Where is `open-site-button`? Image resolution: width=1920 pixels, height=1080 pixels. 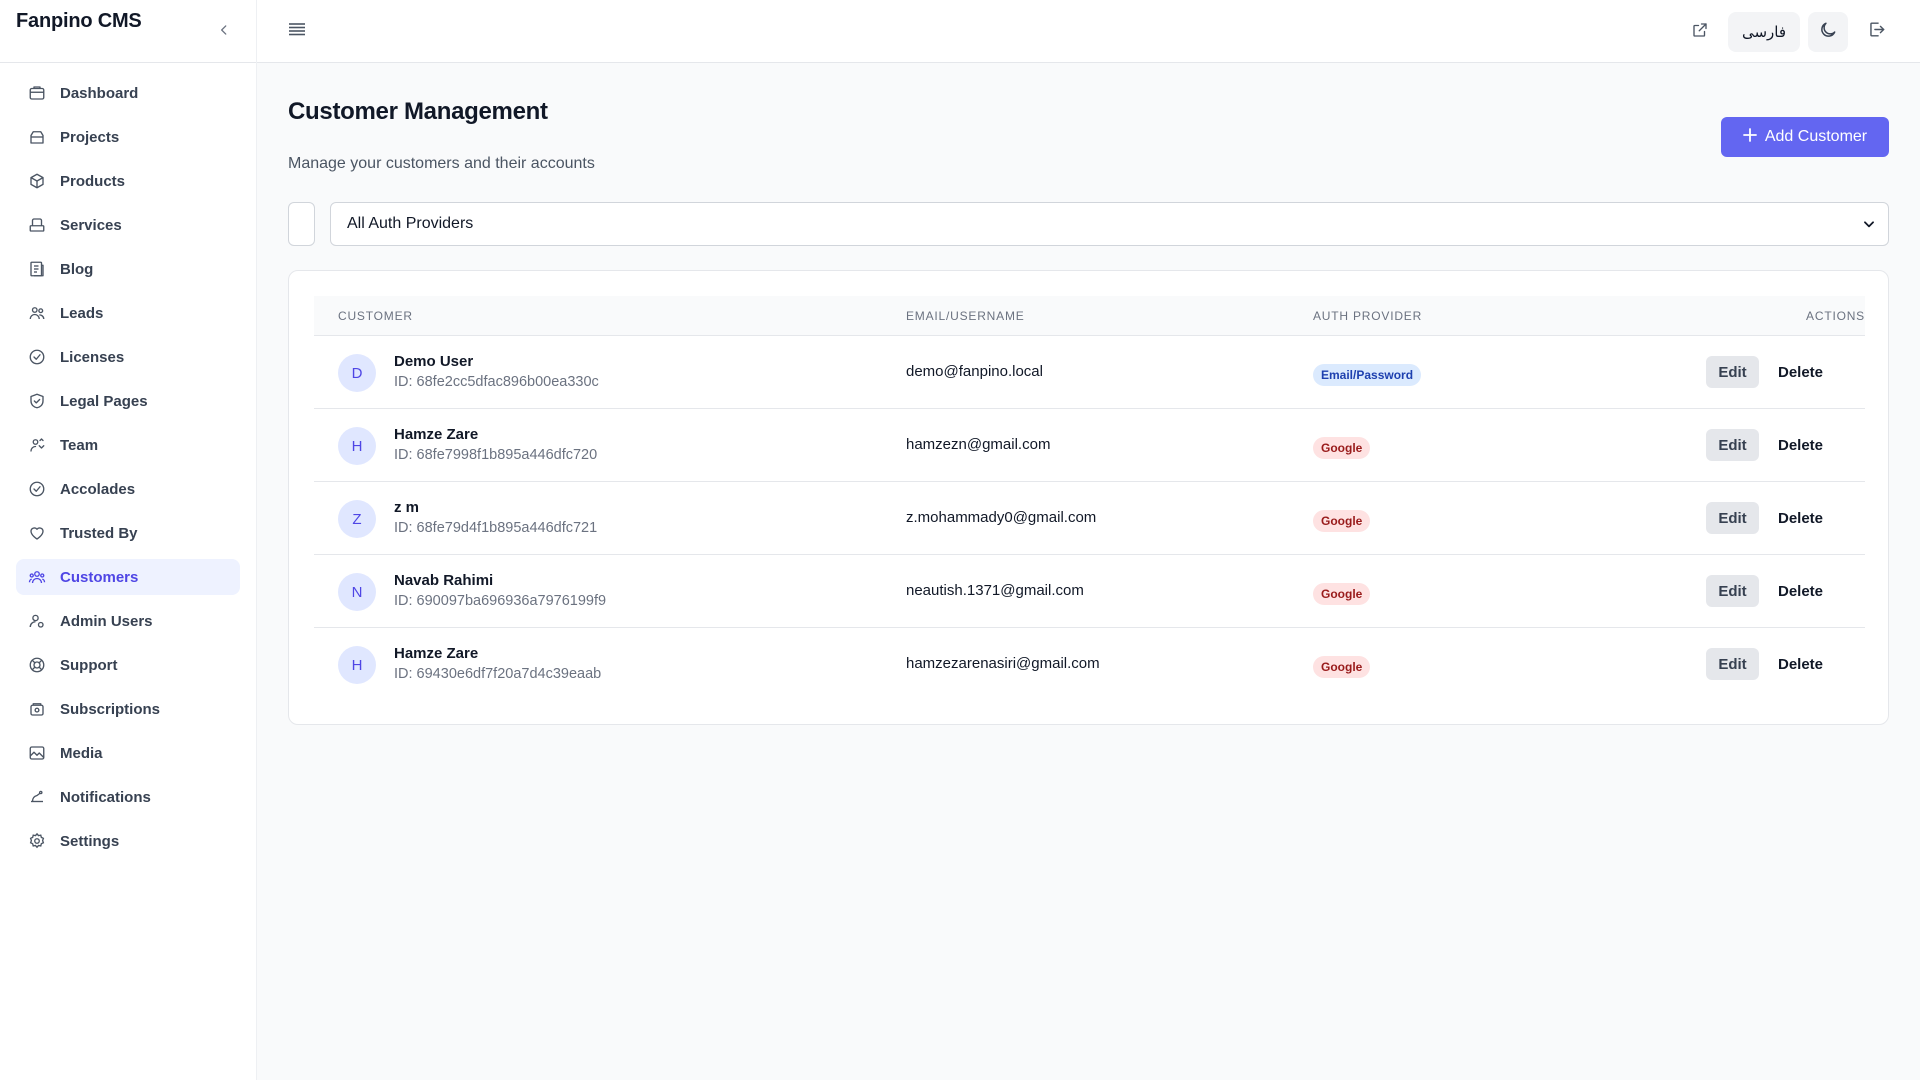
open-site-button is located at coordinates (1700, 32).